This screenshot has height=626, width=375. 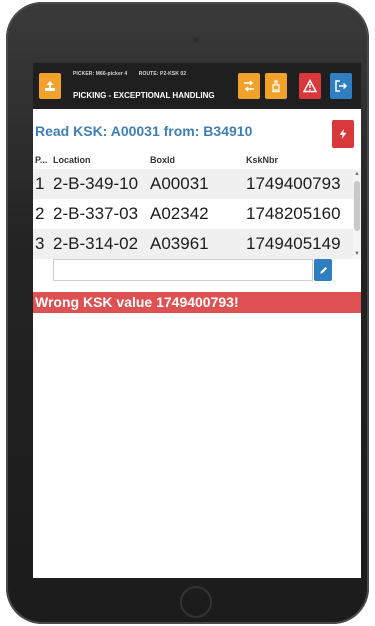 I want to click on pencil-icon, so click(x=323, y=270).